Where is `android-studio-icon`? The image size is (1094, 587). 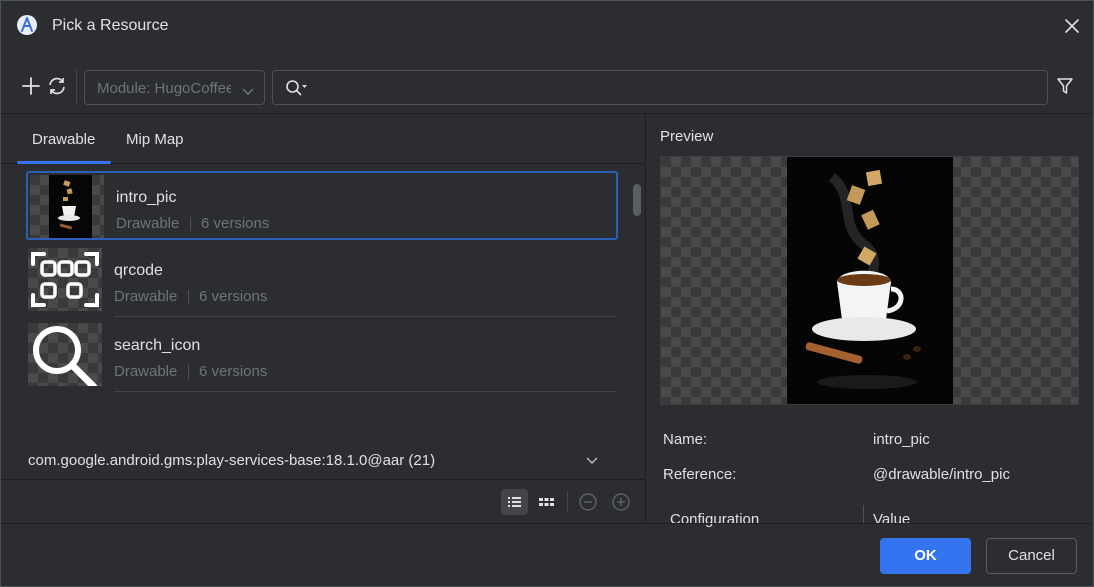 android-studio-icon is located at coordinates (27, 25).